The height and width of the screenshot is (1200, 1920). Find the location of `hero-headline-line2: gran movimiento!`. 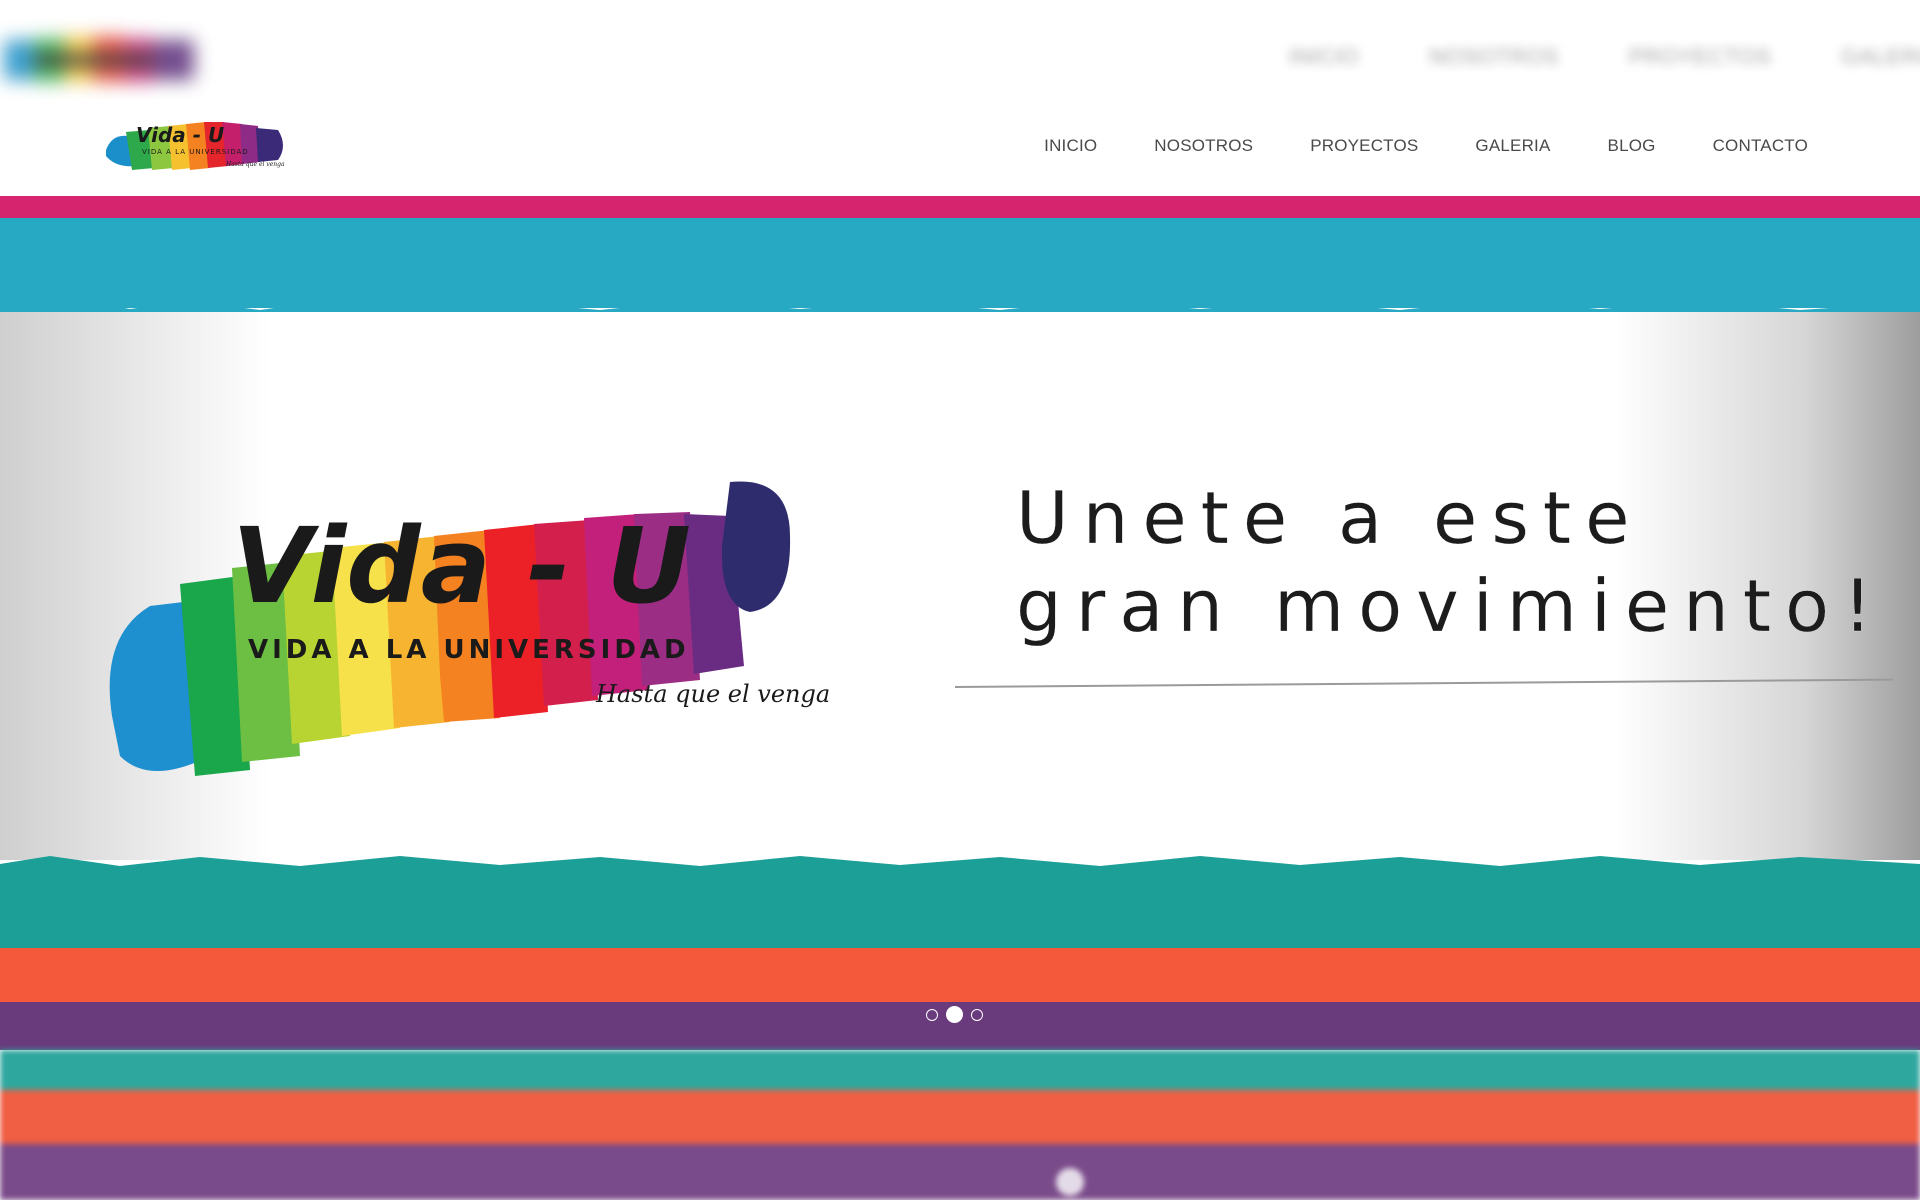

hero-headline-line2: gran movimiento! is located at coordinates (1451, 606).